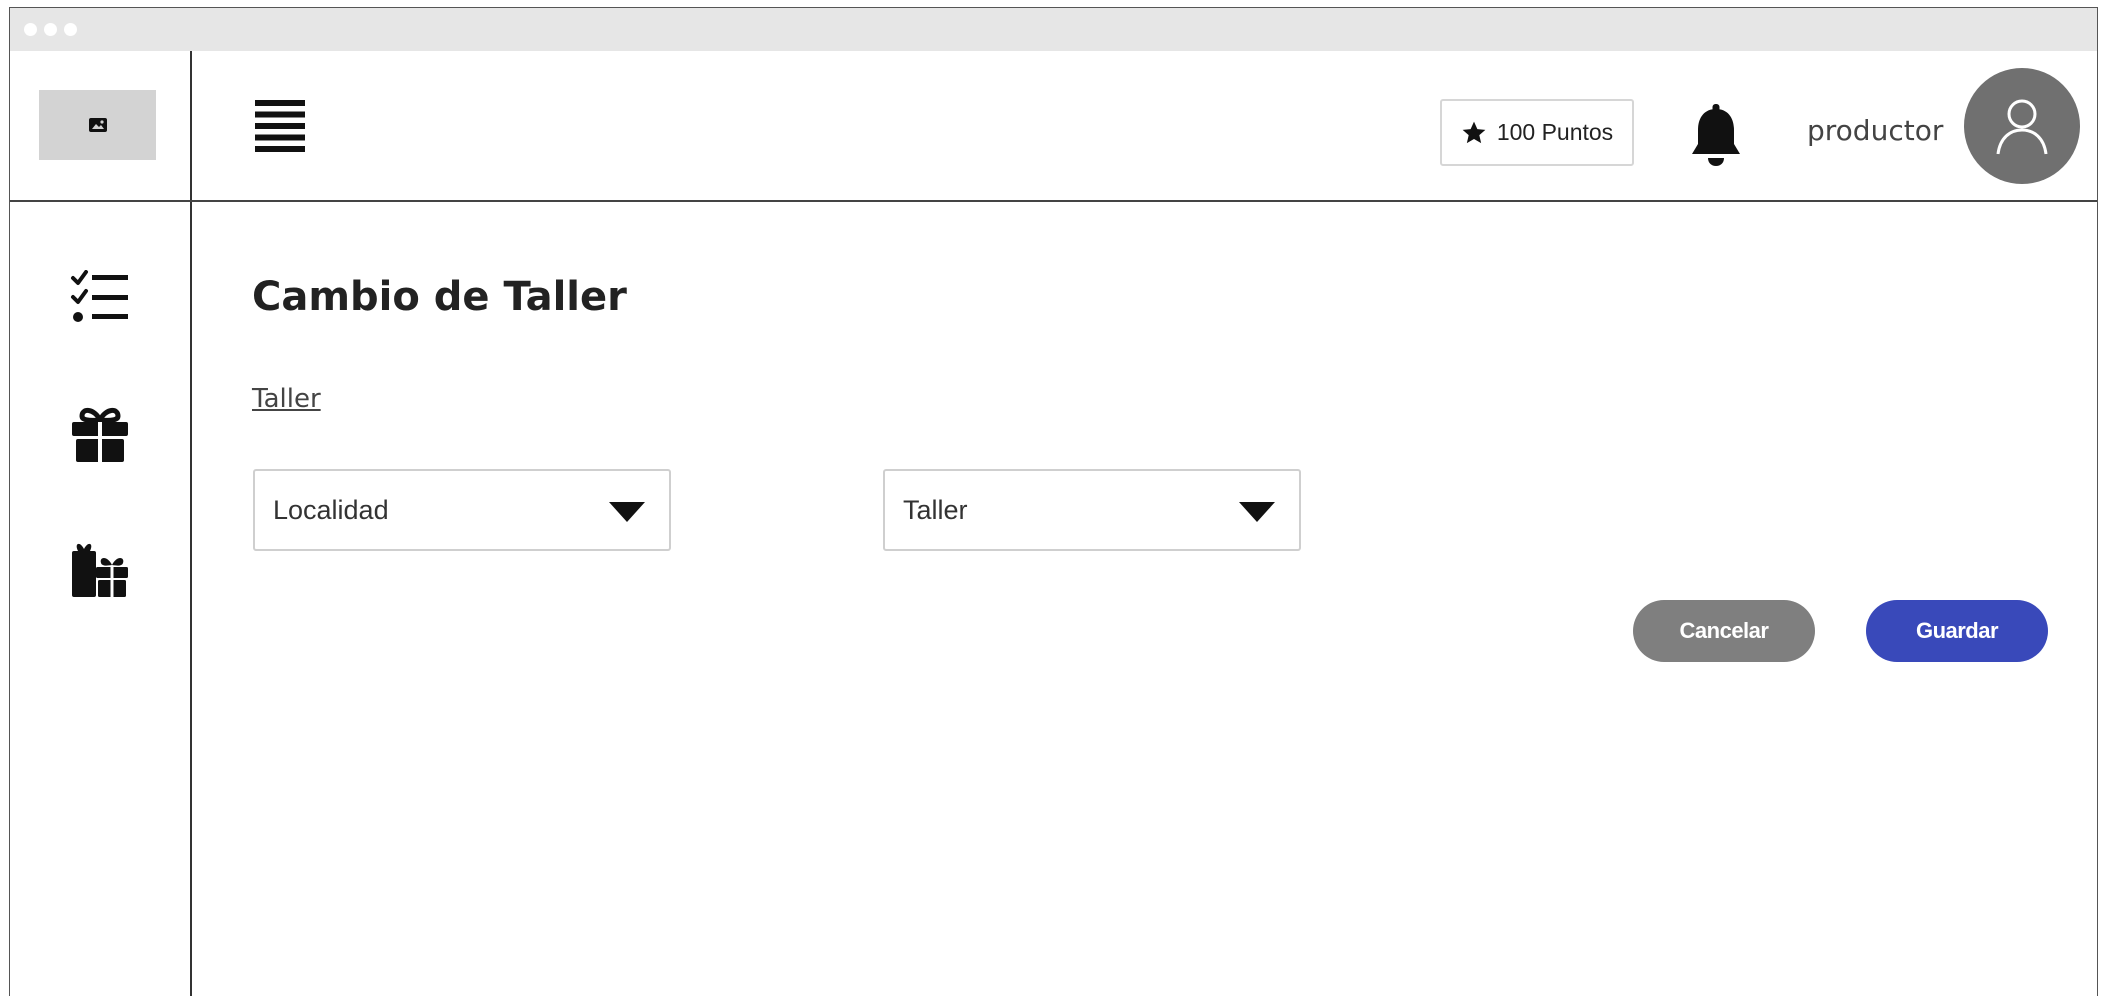 This screenshot has height=996, width=2107. Describe the element at coordinates (1092, 510) in the screenshot. I see `taller-select: Taller` at that location.